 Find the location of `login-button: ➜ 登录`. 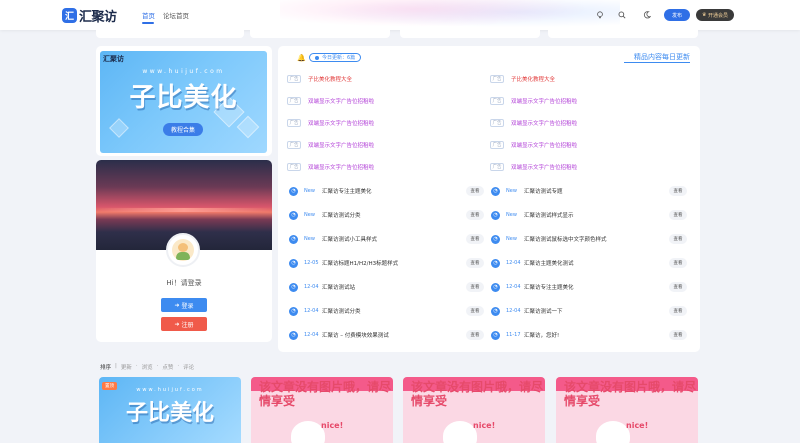

login-button: ➜ 登录 is located at coordinates (184, 305).